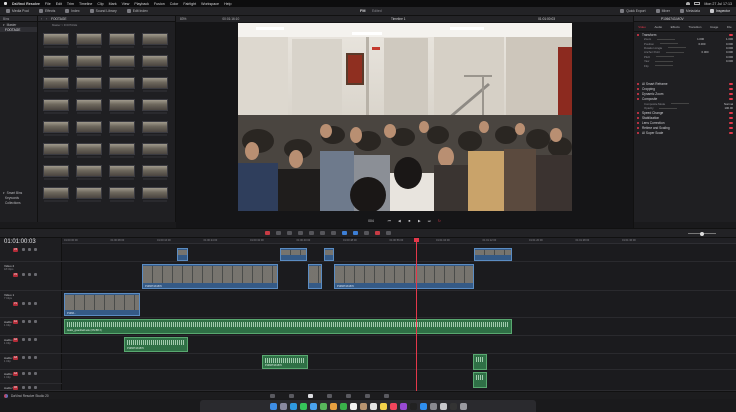 Image resolution: width=736 pixels, height=412 pixels. Describe the element at coordinates (285, 362) in the screenshot. I see `audio-clip: P1066743.MOV` at that location.